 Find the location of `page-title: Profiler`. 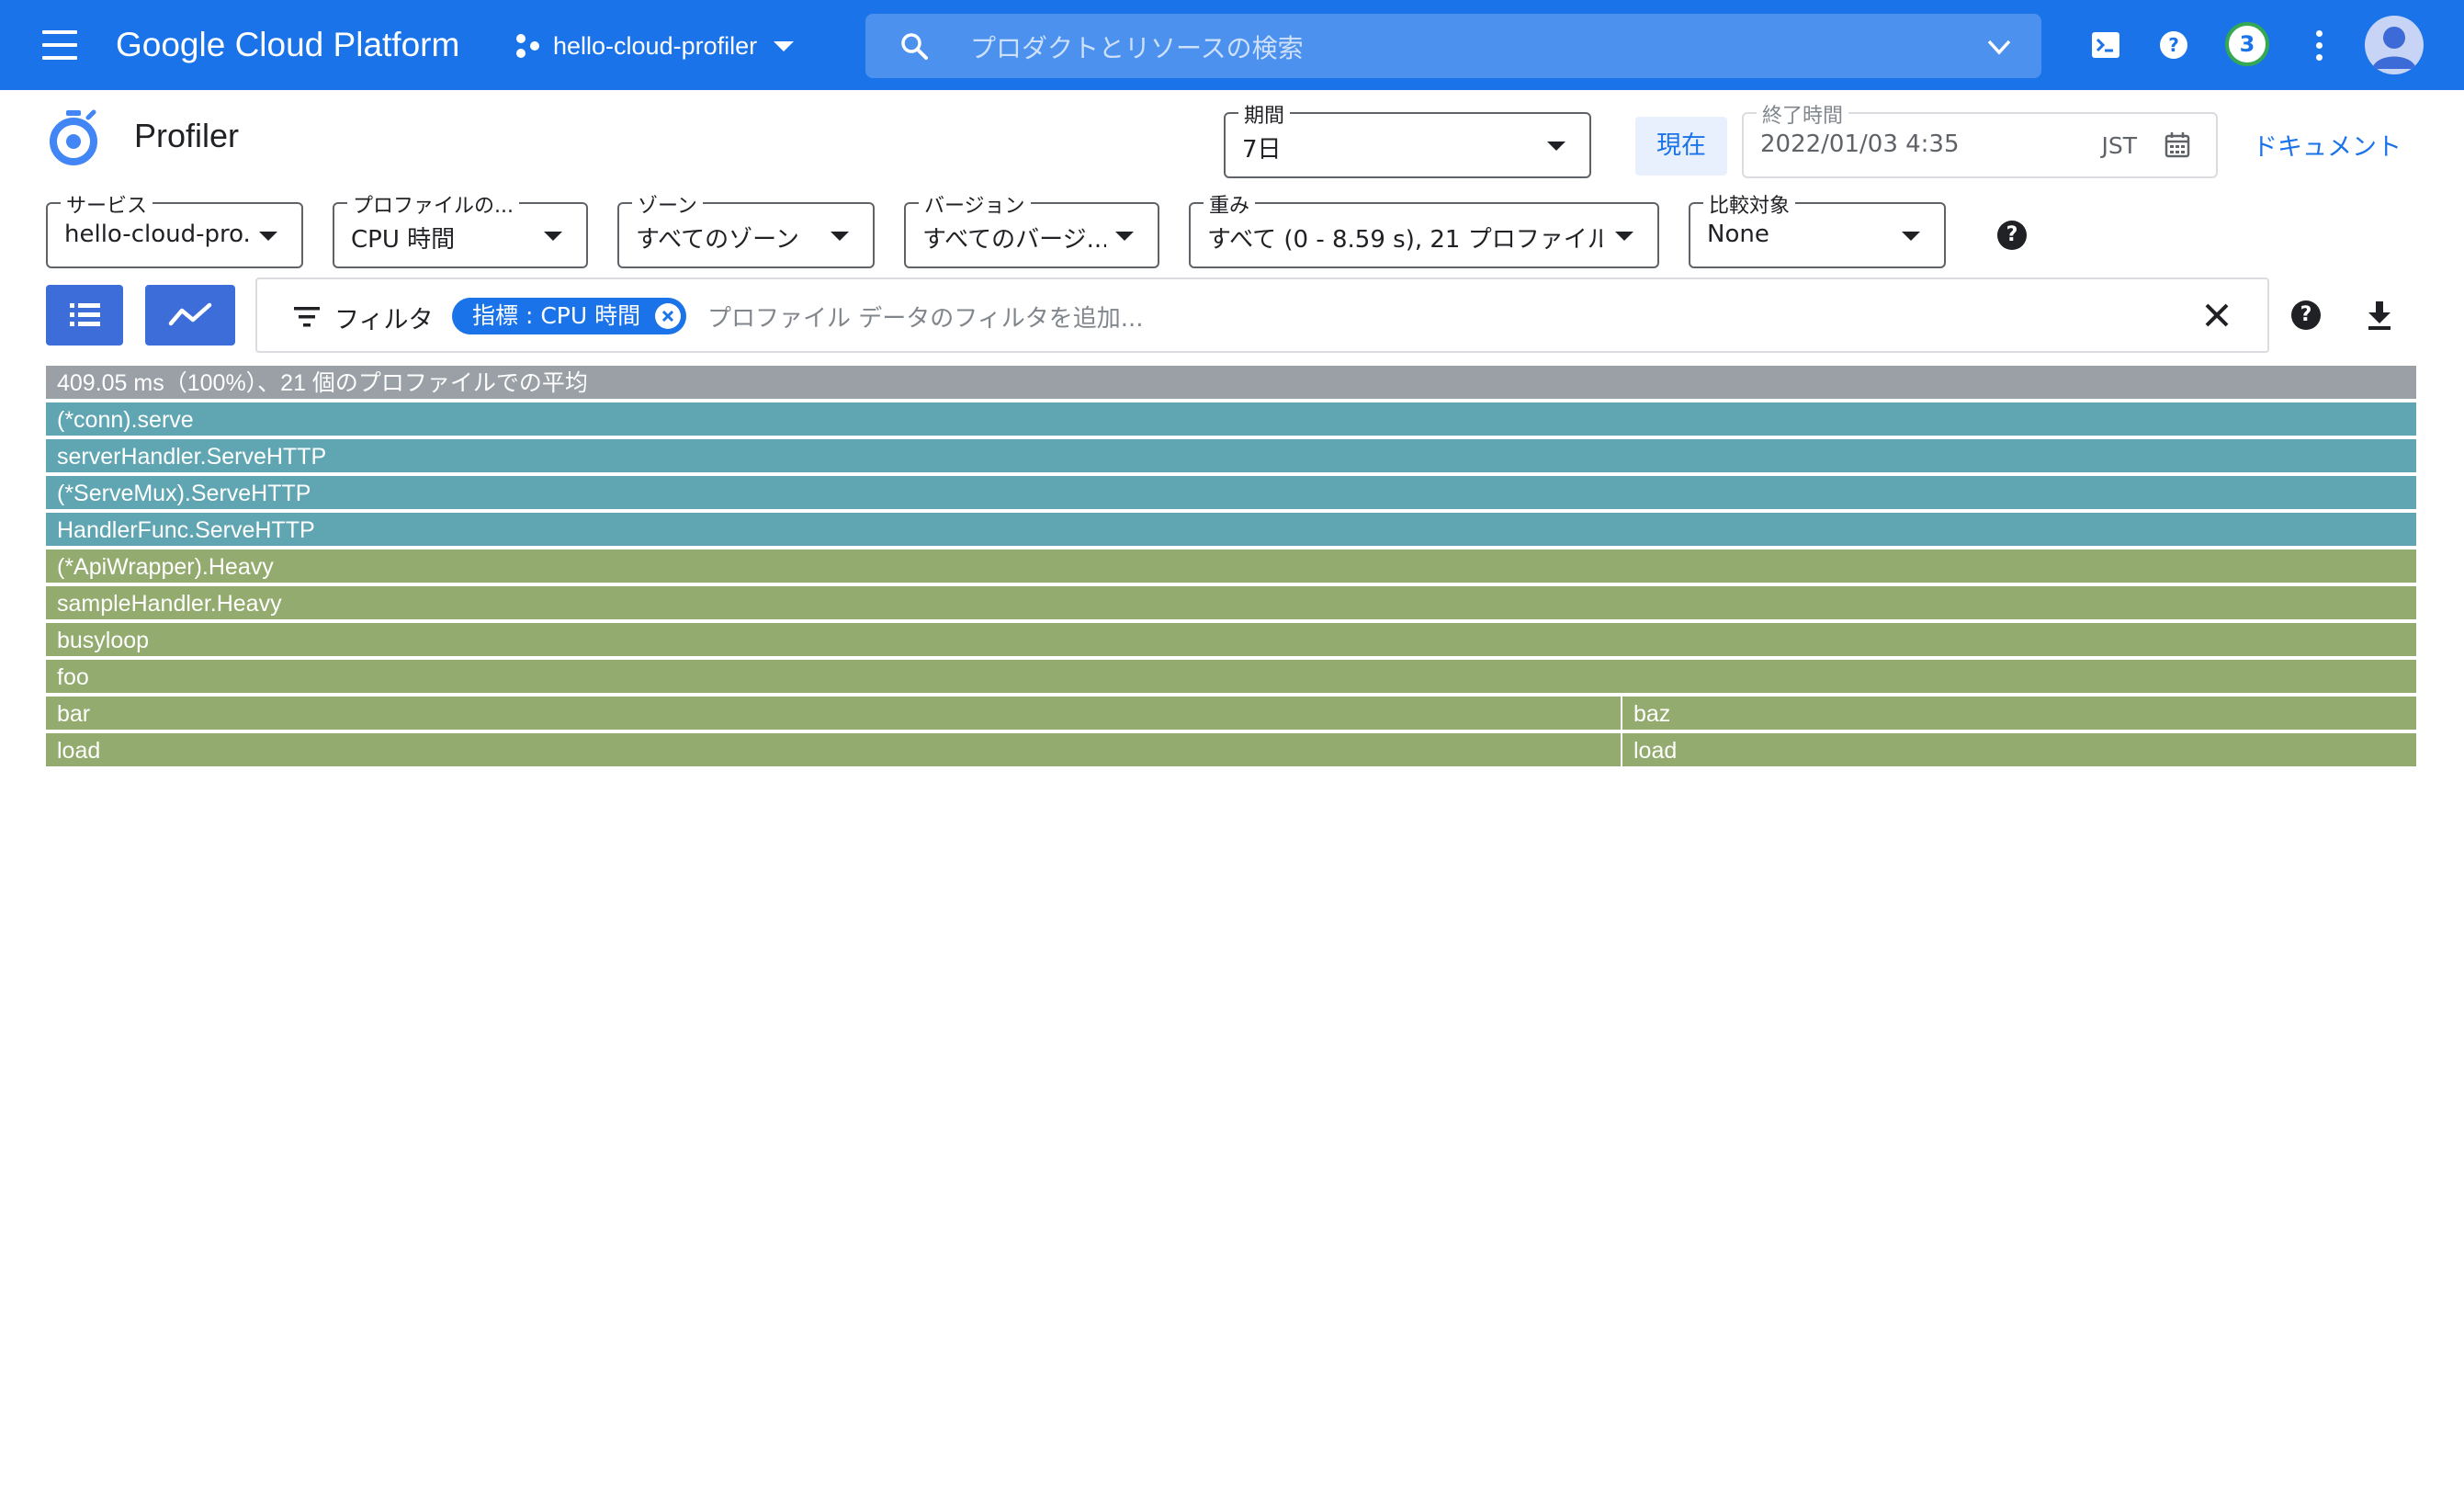

page-title: Profiler is located at coordinates (187, 135).